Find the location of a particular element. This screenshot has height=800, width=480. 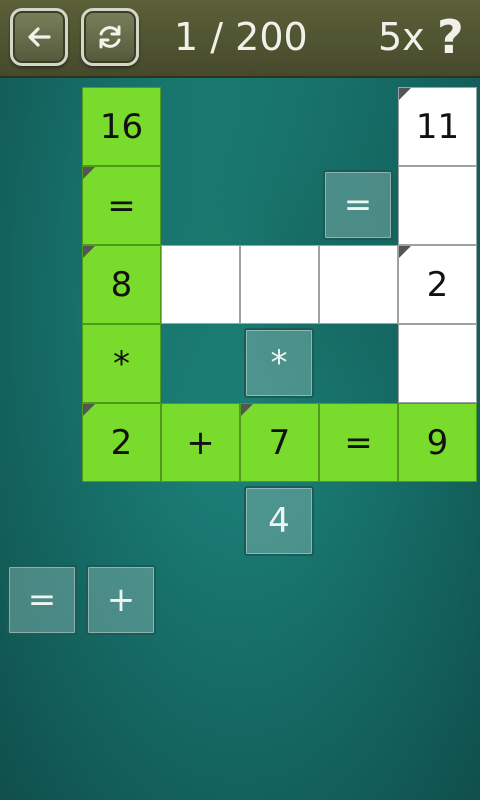

refresh-icon is located at coordinates (110, 37).